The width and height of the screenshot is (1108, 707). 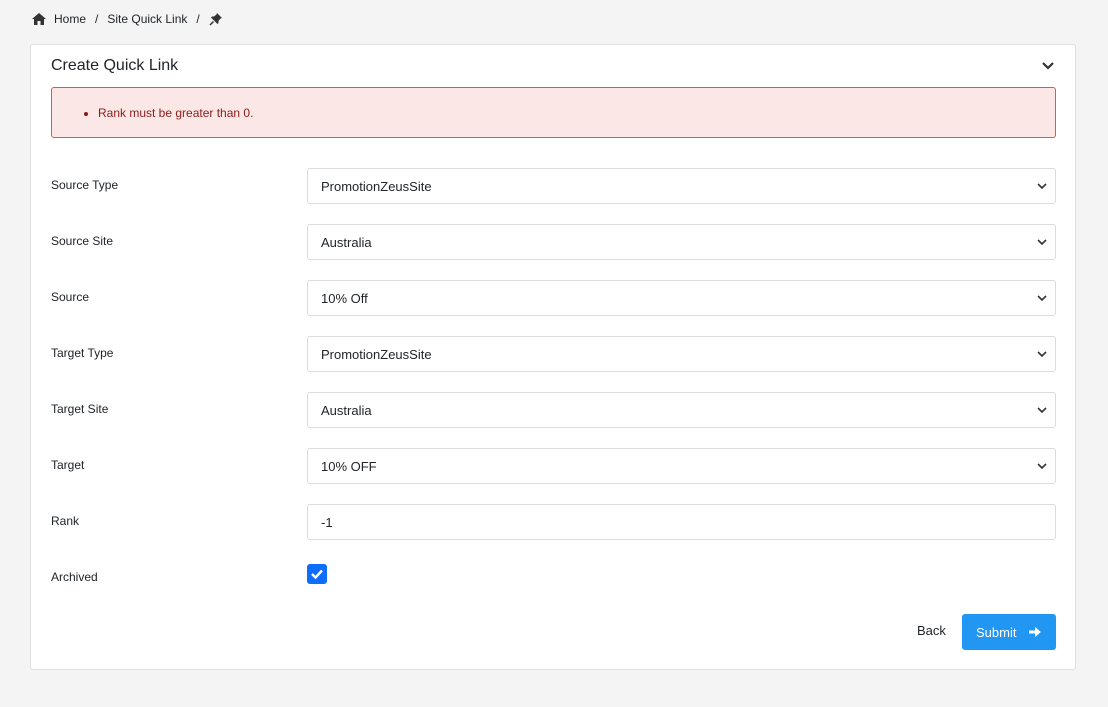 I want to click on field-archived: Archived, so click(x=553, y=582).